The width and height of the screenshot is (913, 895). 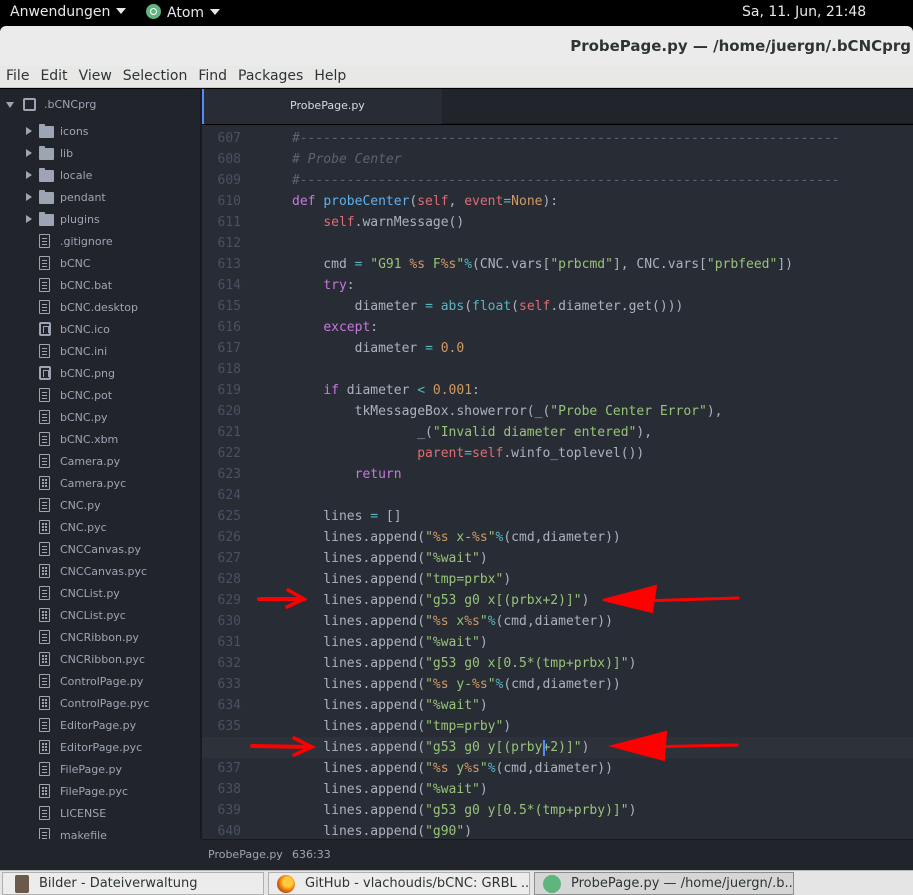 What do you see at coordinates (100, 572) in the screenshot?
I see `tree-file-cnccanvas-pyc: CNCCanvas.pyc` at bounding box center [100, 572].